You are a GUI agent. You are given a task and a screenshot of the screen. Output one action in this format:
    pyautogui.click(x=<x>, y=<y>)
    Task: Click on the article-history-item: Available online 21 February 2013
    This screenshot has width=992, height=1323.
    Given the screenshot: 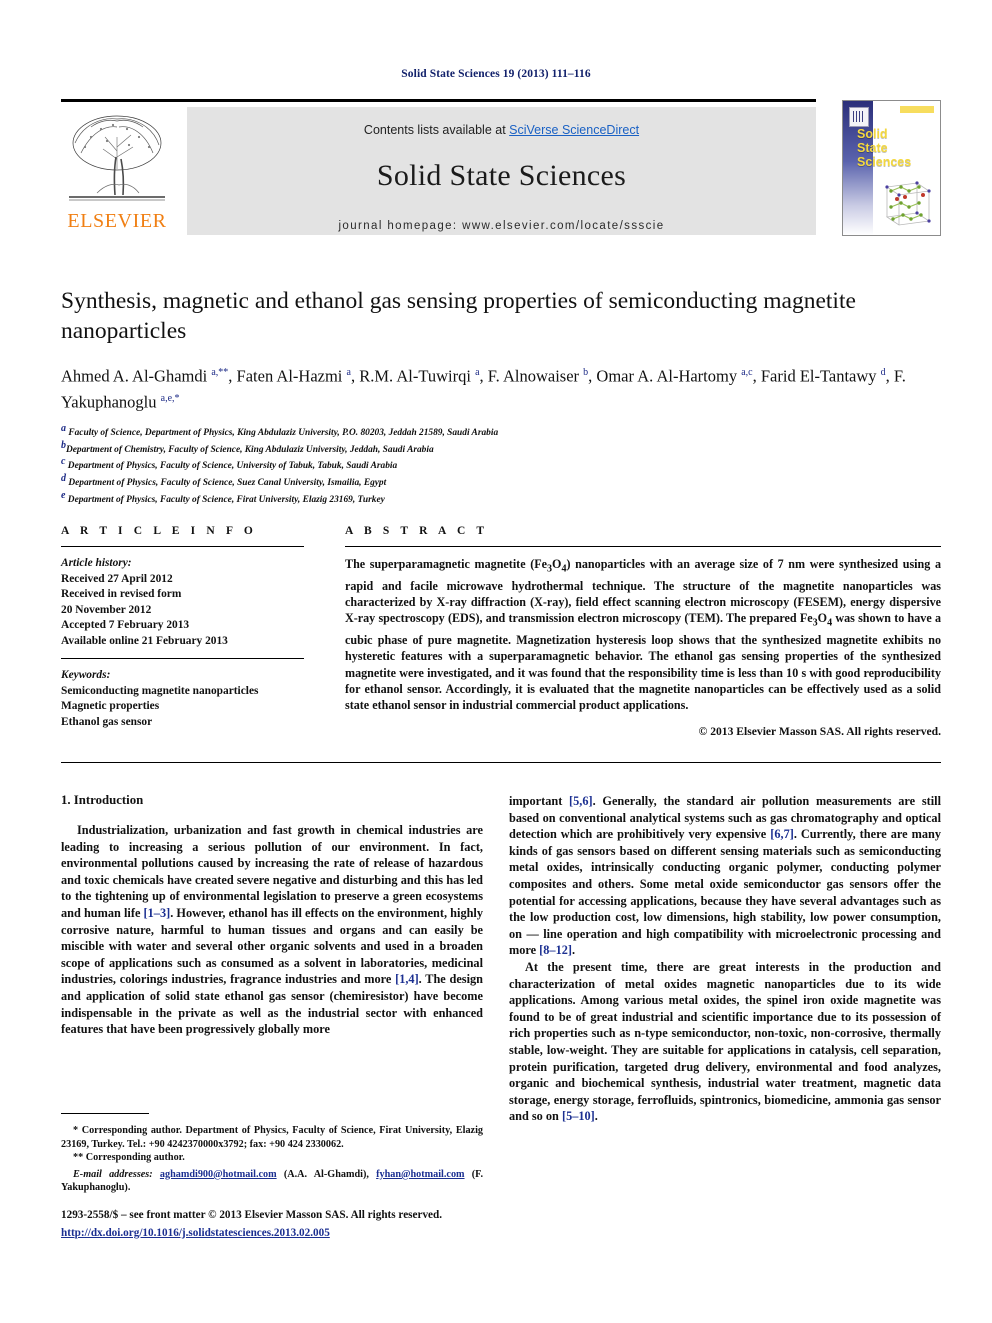 What is the action you would take?
    pyautogui.click(x=144, y=640)
    